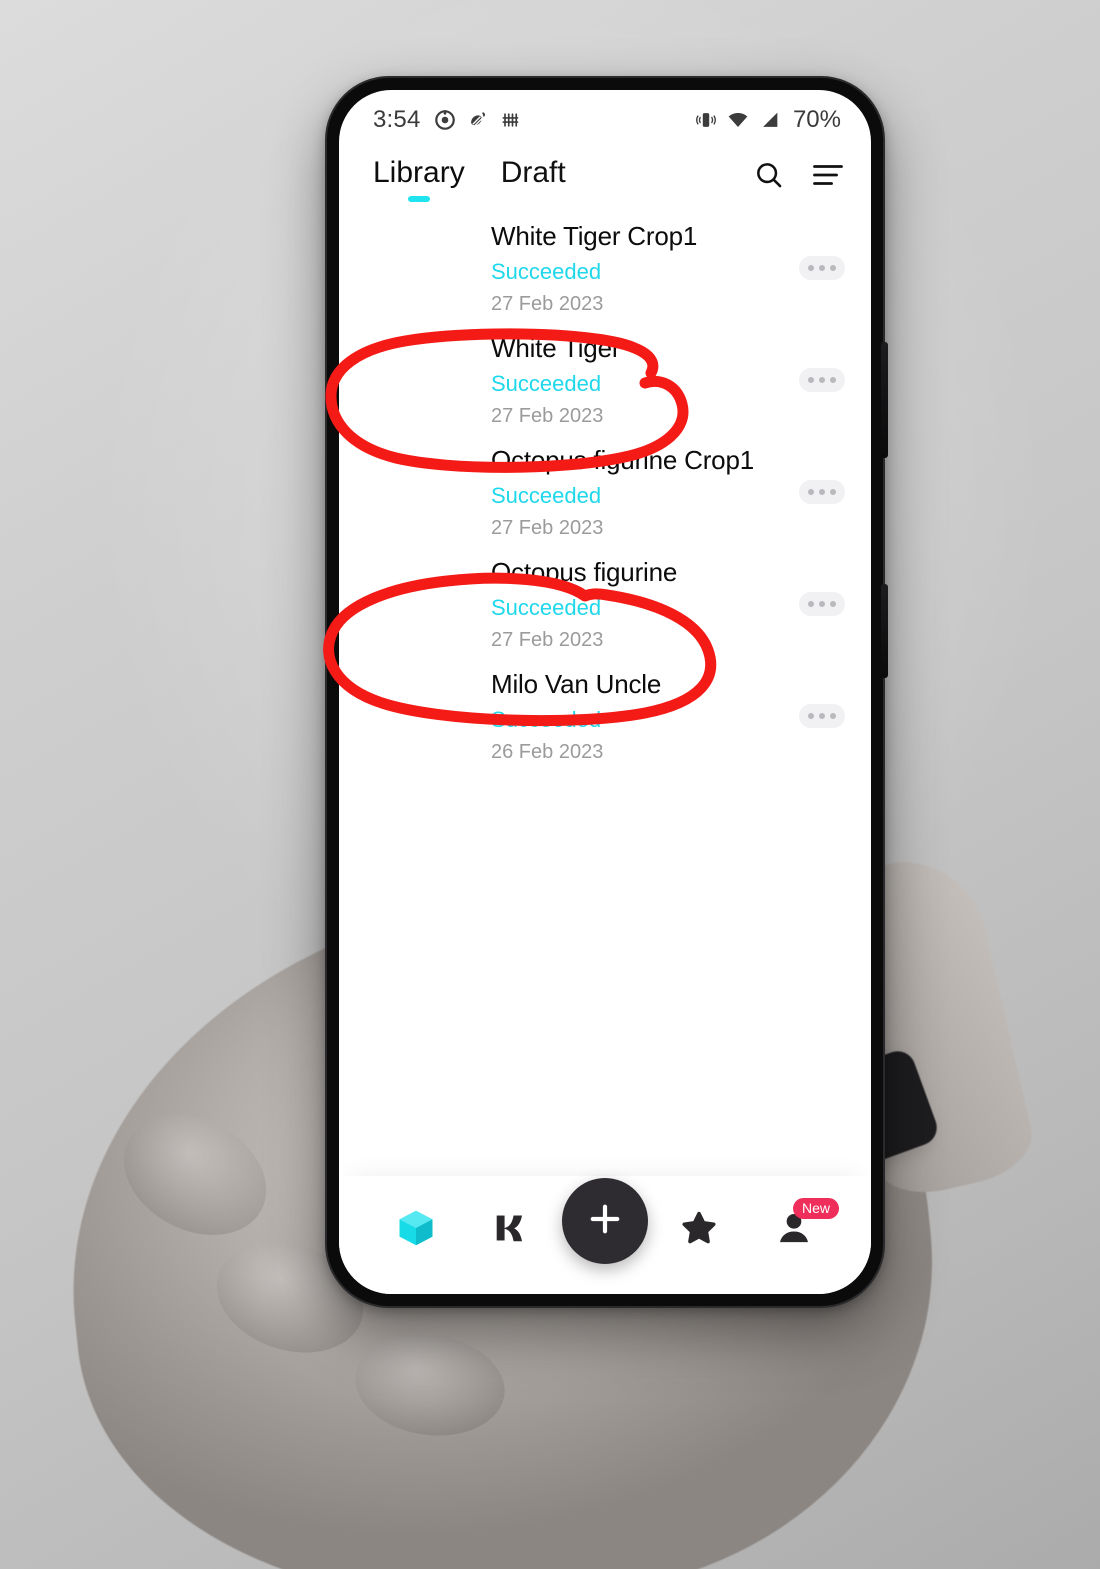  I want to click on list-item: White Tiger Succeeded 27 Feb 2023, so click(605, 380).